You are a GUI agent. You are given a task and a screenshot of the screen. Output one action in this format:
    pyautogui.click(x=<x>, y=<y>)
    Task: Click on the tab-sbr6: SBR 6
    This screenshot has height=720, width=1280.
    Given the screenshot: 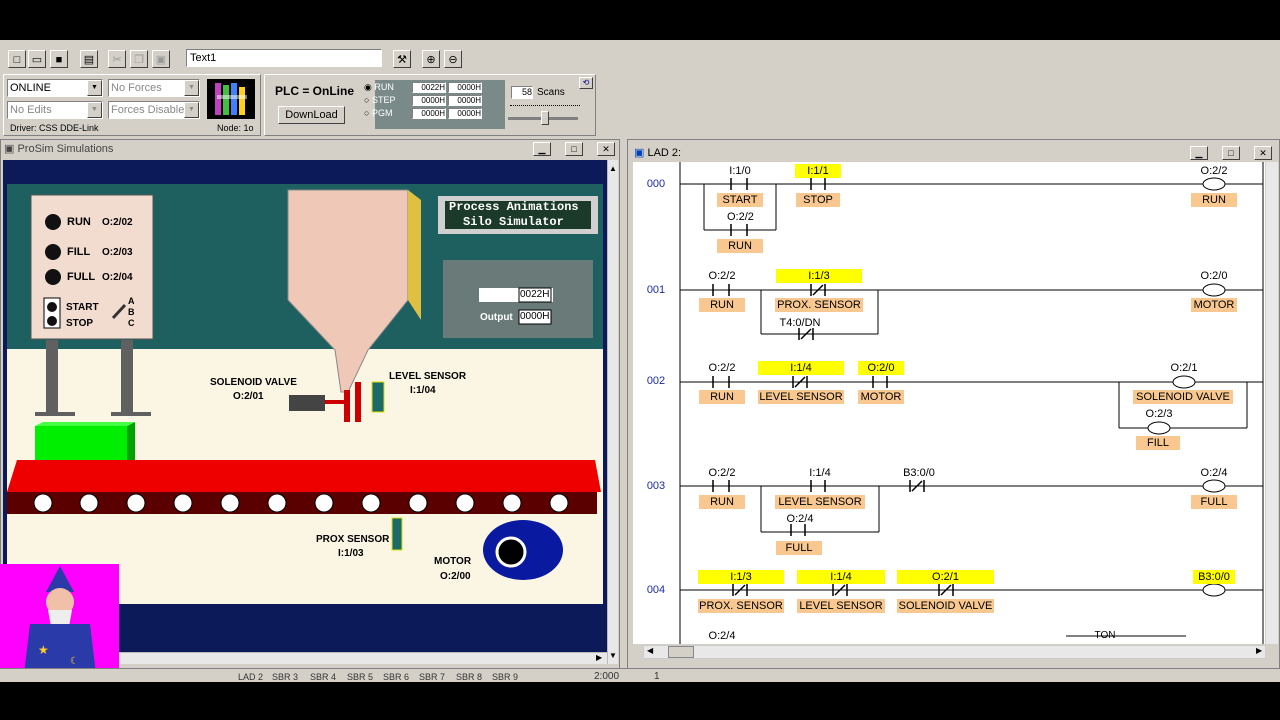 What is the action you would take?
    pyautogui.click(x=396, y=677)
    